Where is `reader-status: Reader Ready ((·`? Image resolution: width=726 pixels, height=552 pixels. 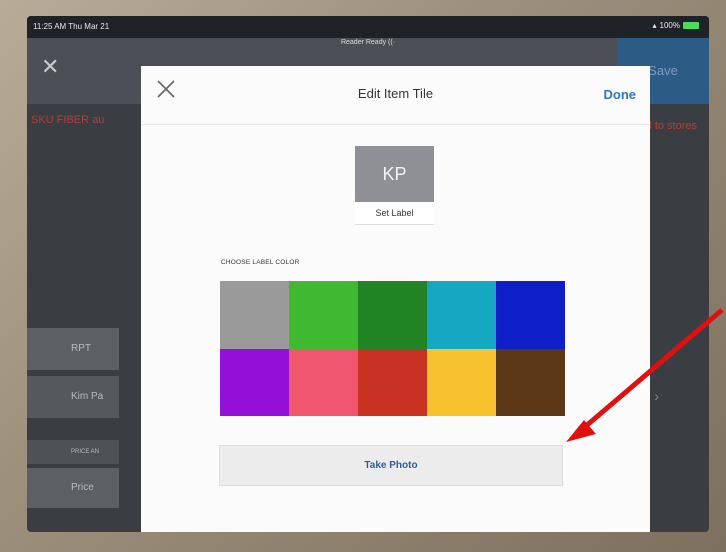 reader-status: Reader Ready ((· is located at coordinates (368, 42).